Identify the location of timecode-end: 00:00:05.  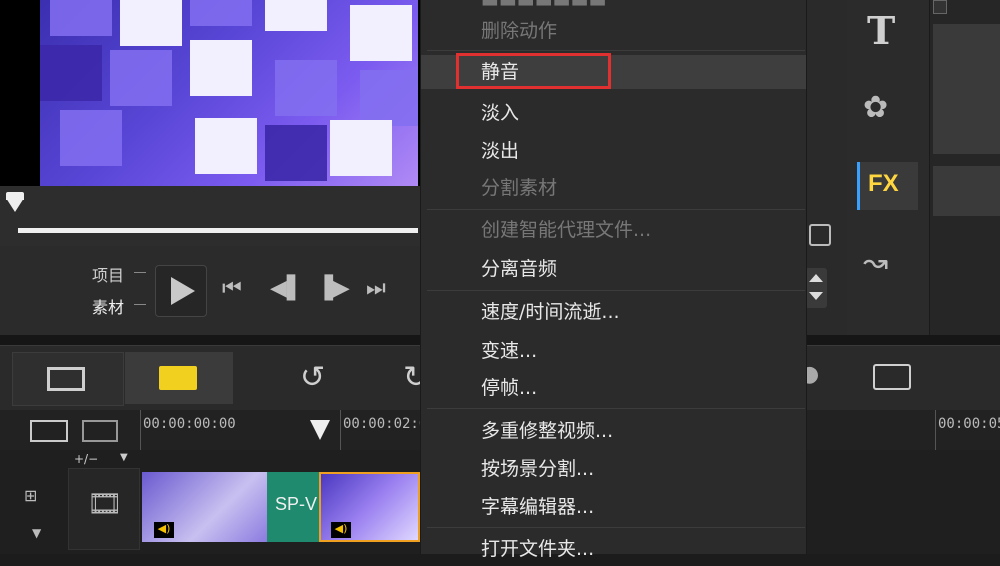
(969, 424).